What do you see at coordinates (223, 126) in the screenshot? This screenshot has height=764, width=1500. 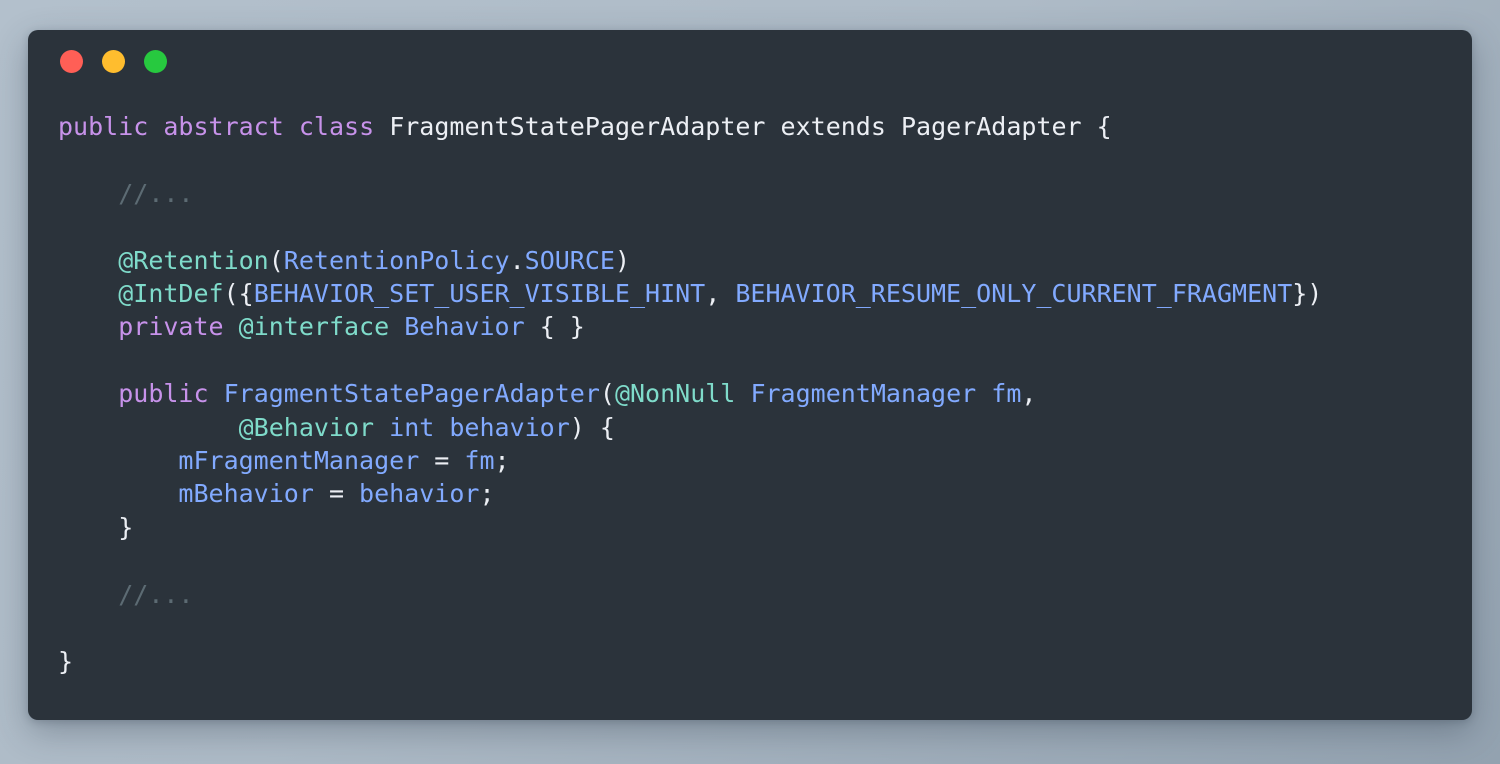 I see `code-token: abstract` at bounding box center [223, 126].